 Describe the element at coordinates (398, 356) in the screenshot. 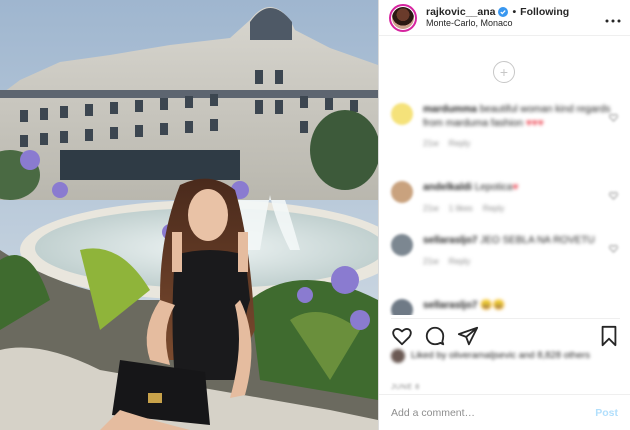

I see `liker-avatar` at that location.